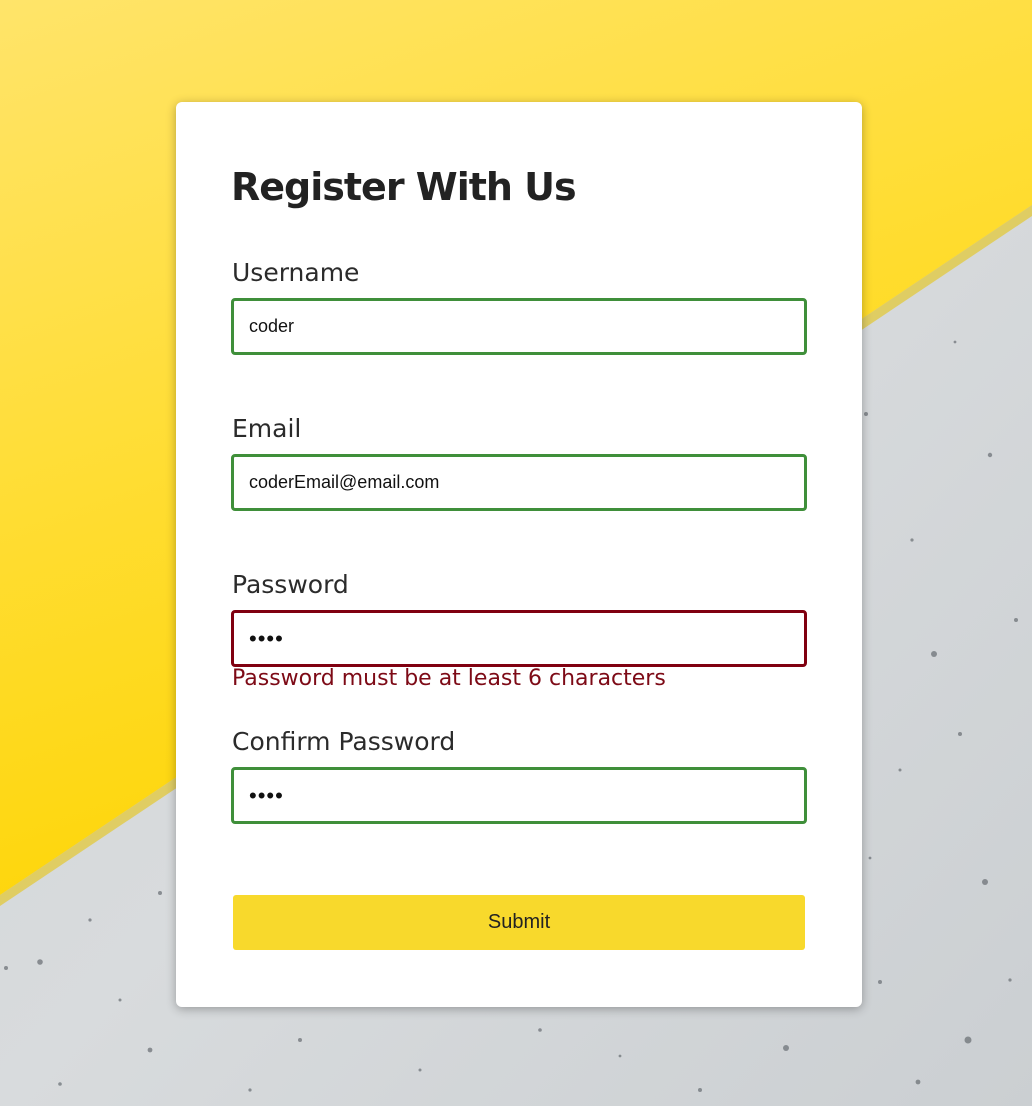  Describe the element at coordinates (267, 428) in the screenshot. I see `email-label: Email` at that location.